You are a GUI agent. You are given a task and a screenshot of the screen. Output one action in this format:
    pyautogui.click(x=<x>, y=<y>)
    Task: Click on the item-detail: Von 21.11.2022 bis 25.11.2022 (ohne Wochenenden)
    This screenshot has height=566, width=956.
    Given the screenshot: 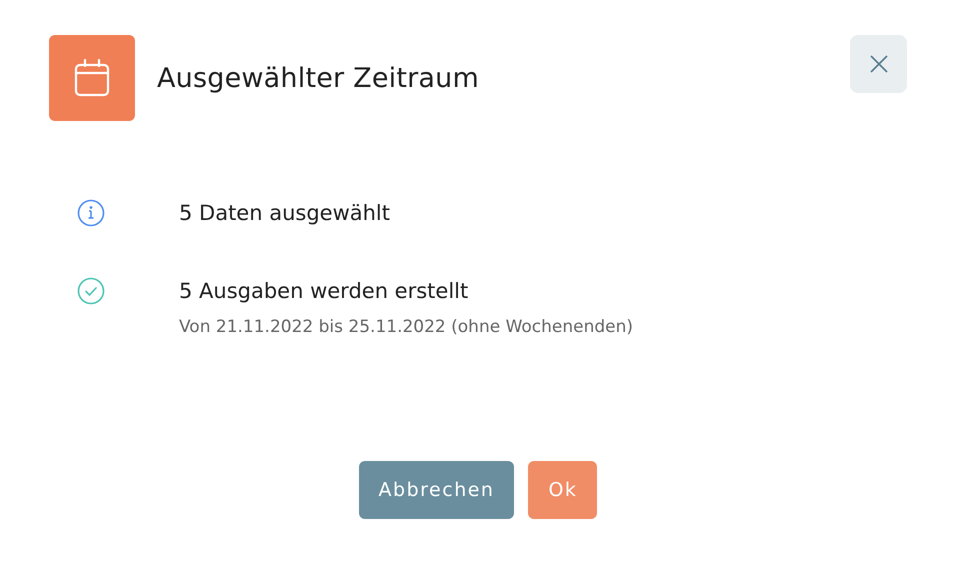 What is the action you would take?
    pyautogui.click(x=406, y=327)
    